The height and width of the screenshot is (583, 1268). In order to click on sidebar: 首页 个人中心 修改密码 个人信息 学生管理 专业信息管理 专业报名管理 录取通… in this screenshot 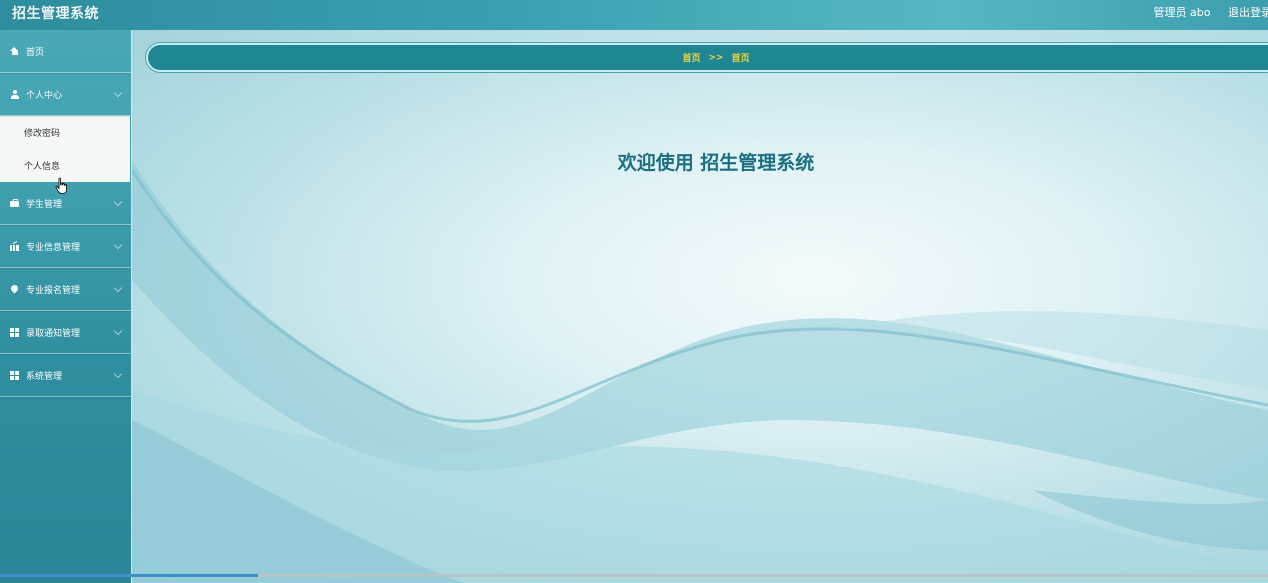, I will do `click(65, 306)`.